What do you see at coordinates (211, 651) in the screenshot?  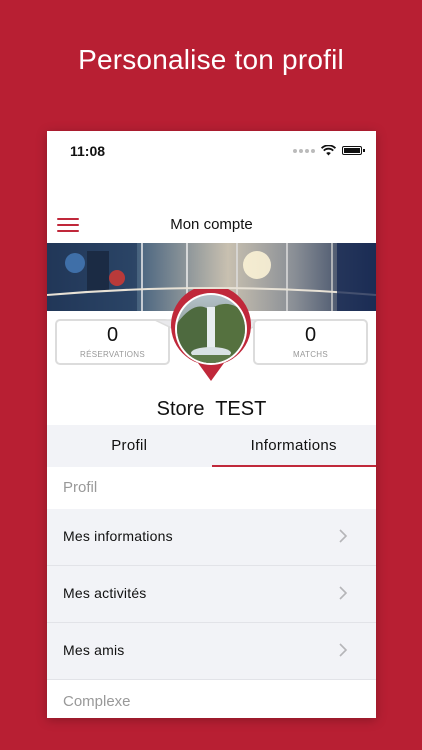 I see `list-item-mes-amis: Mes amis` at bounding box center [211, 651].